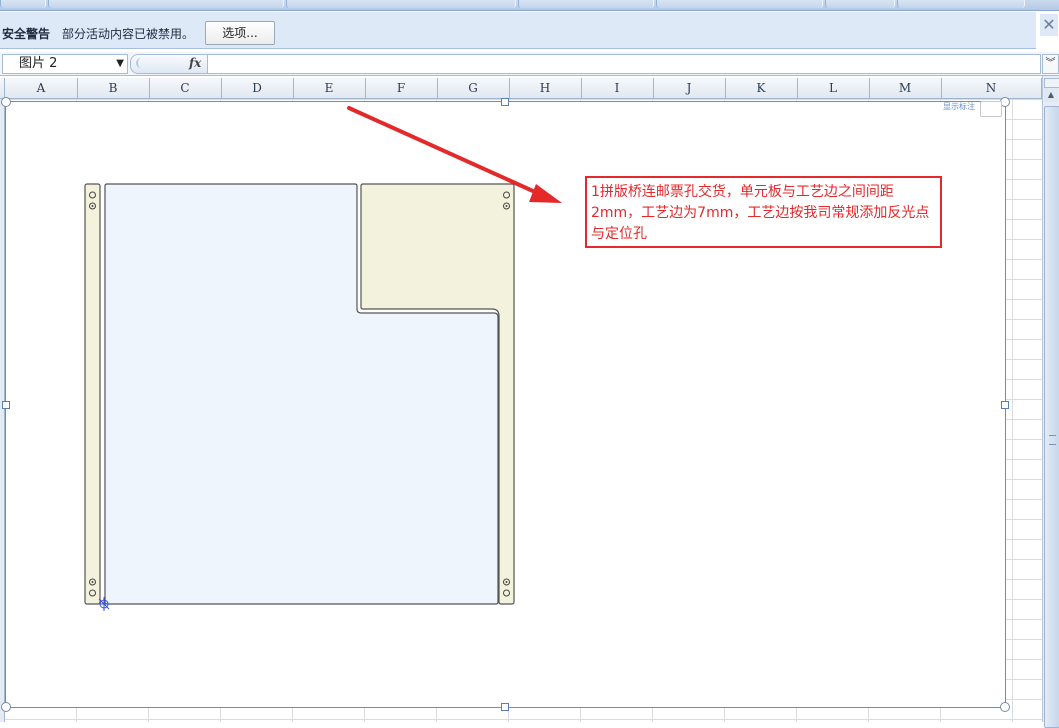  Describe the element at coordinates (401, 88) in the screenshot. I see `column-header: F` at that location.